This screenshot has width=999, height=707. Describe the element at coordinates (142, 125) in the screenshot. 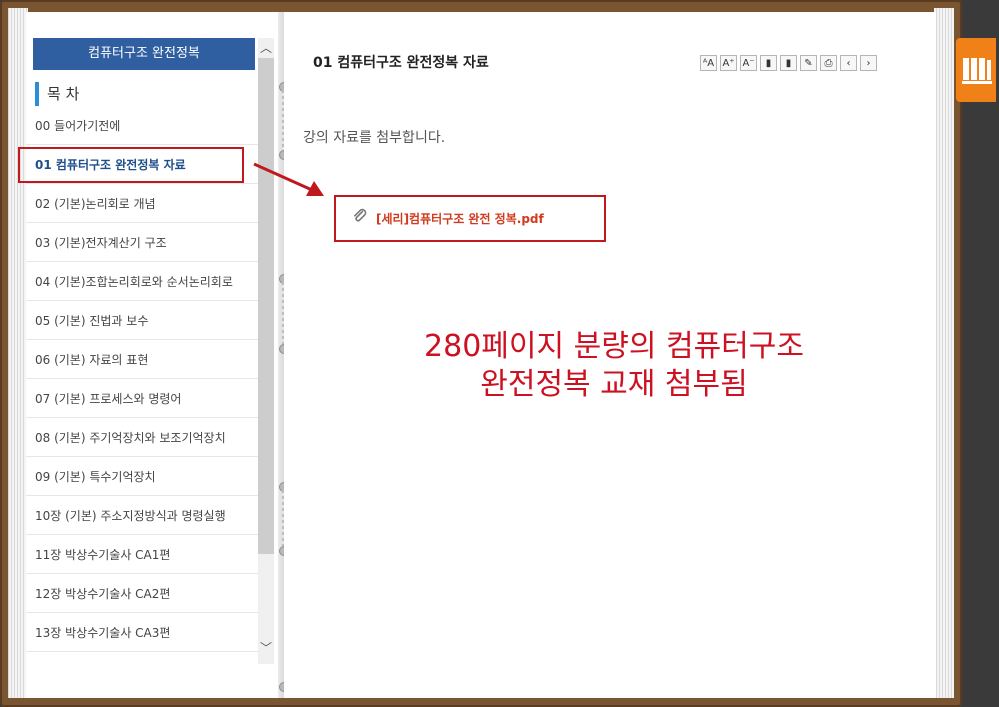

I see `toc-item: 00 들어가기전에` at that location.